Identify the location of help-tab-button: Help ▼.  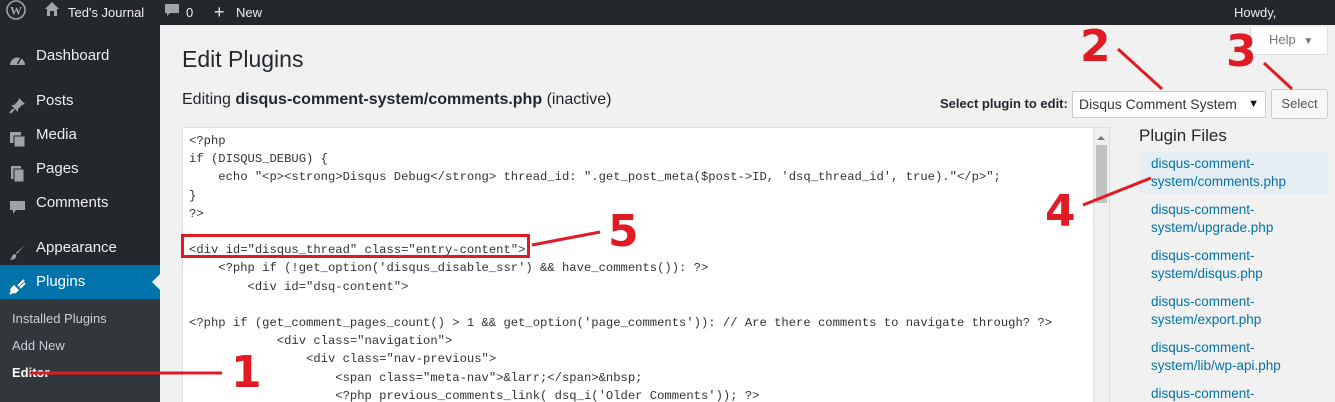
(1289, 41).